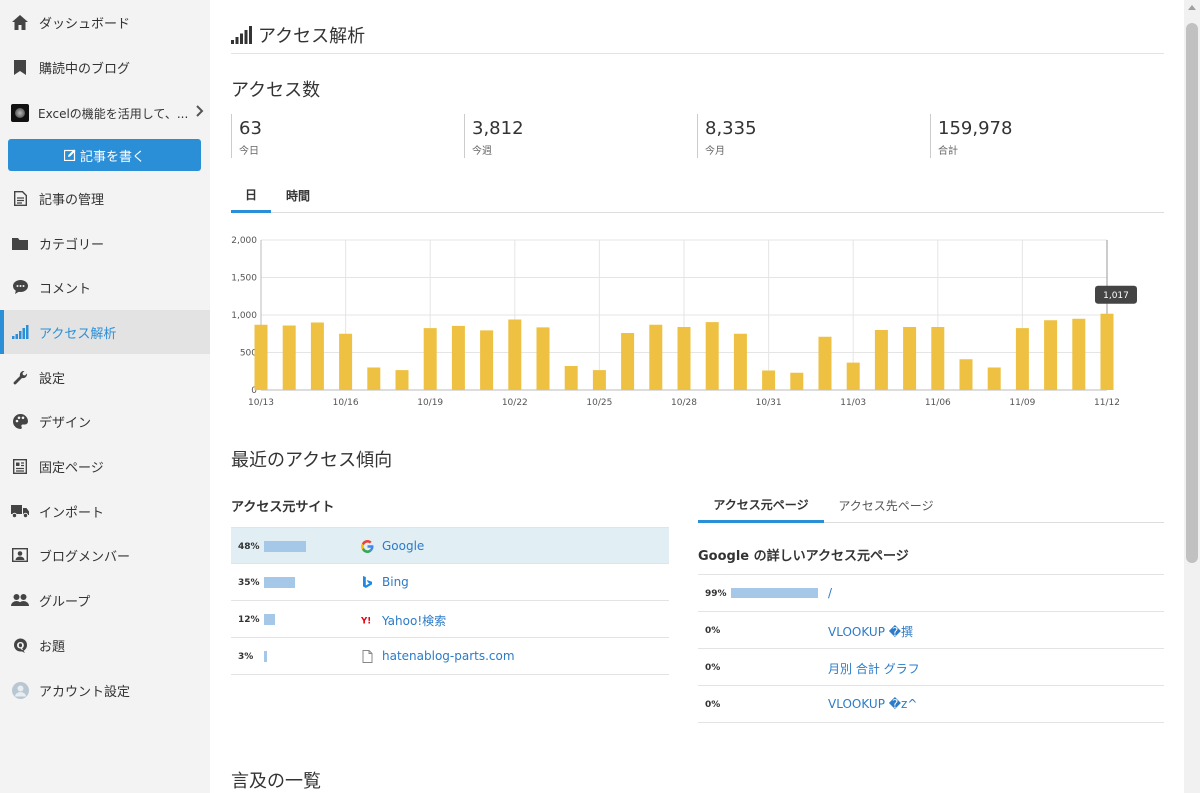 The width and height of the screenshot is (1200, 793). I want to click on question-icon: Q, so click(20, 645).